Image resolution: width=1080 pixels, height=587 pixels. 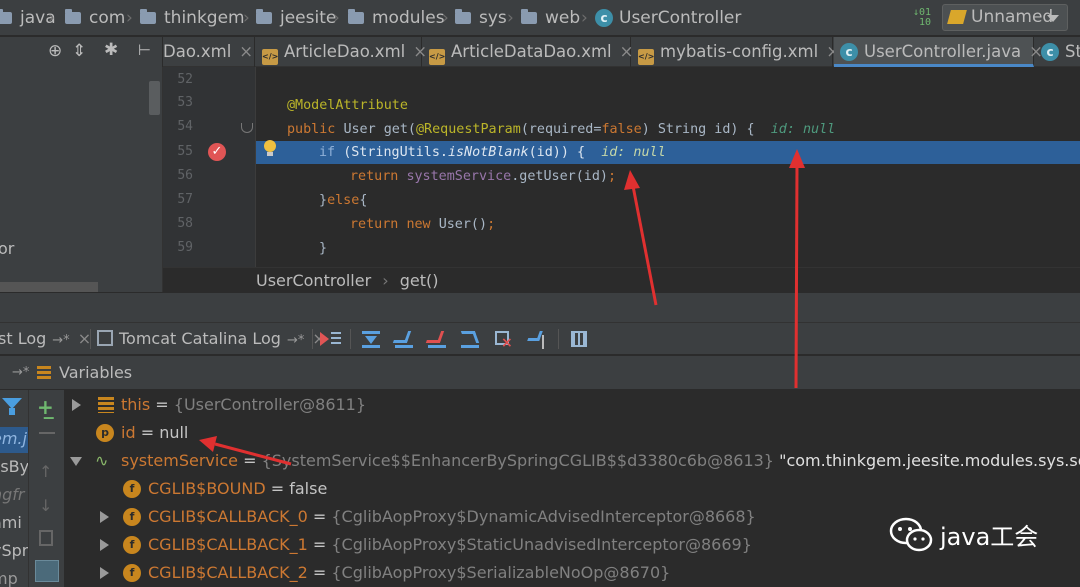 I want to click on arrow-to-line54-inline-value, so click(x=797, y=269).